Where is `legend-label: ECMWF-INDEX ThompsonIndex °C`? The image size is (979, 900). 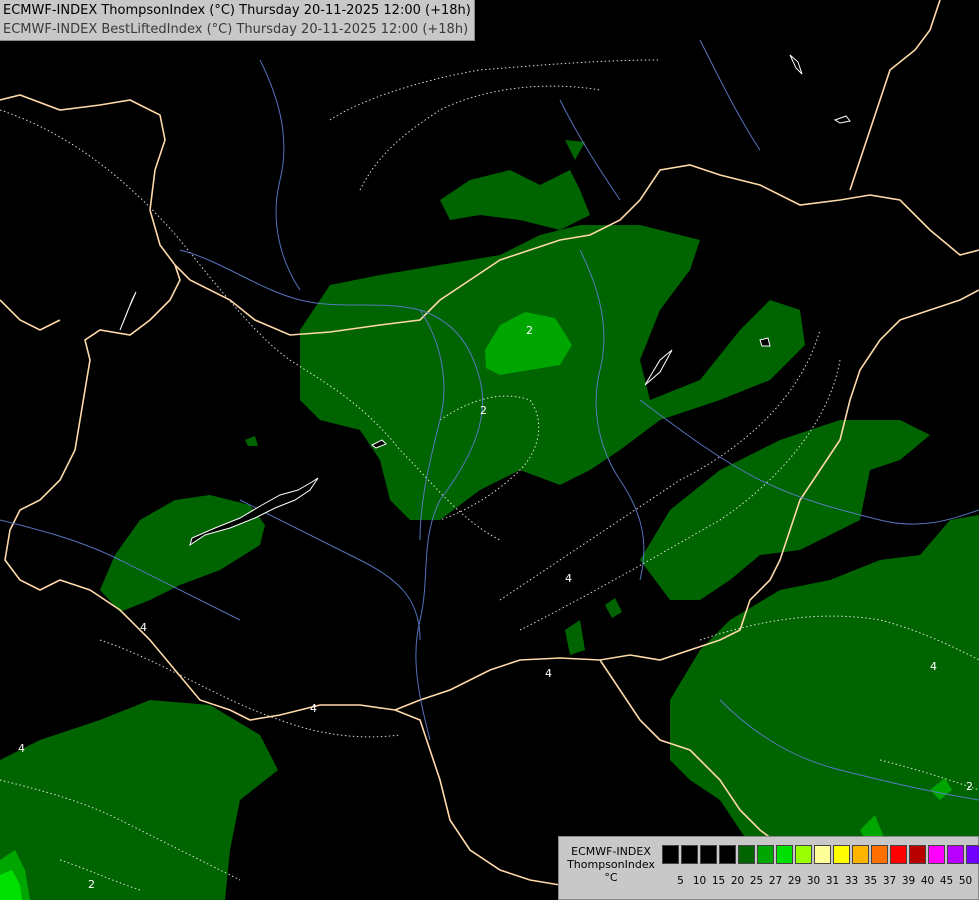
legend-label: ECMWF-INDEX ThompsonIndex °C is located at coordinates (611, 864).